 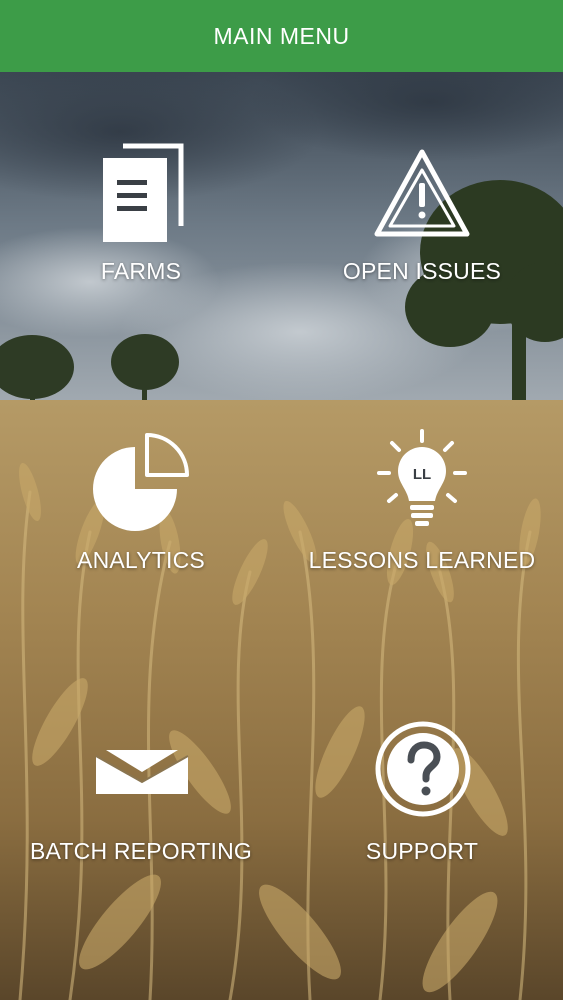 I want to click on menu-item-farms: FARMS, so click(x=141, y=240).